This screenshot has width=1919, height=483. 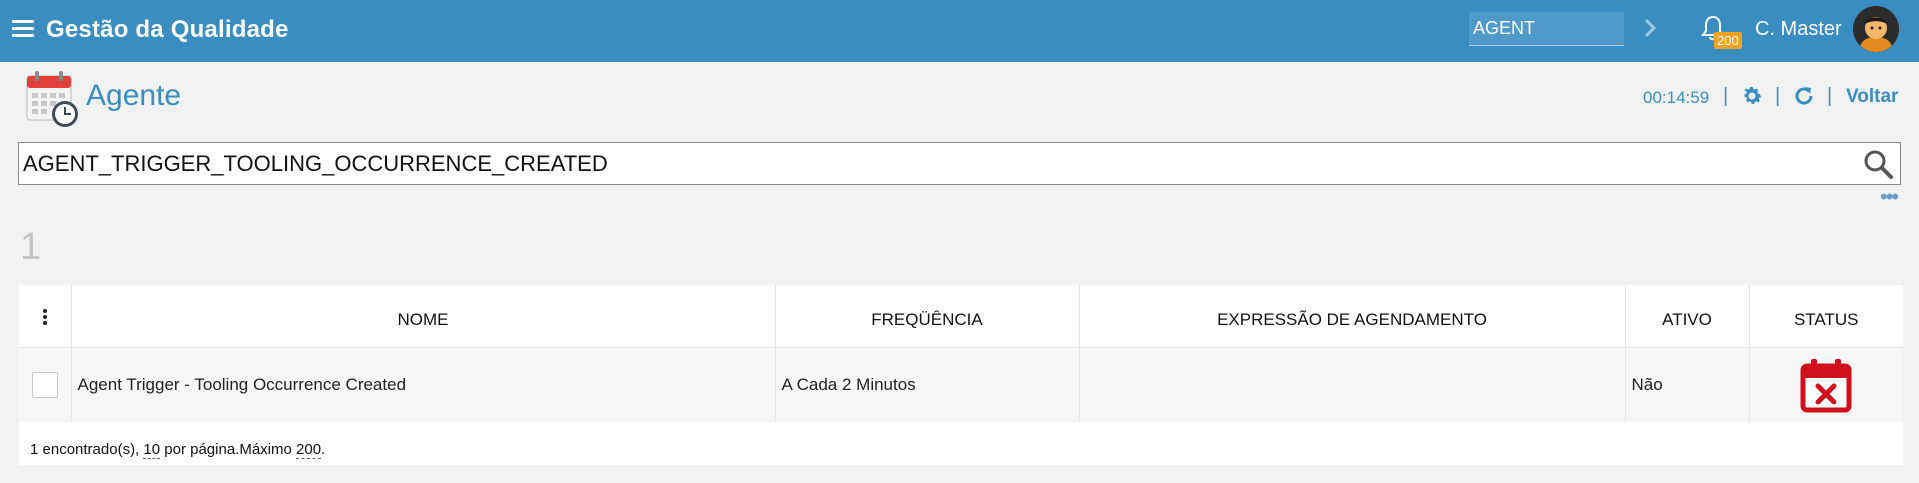 I want to click on per-page-text: por página.Máximo, so click(x=228, y=449).